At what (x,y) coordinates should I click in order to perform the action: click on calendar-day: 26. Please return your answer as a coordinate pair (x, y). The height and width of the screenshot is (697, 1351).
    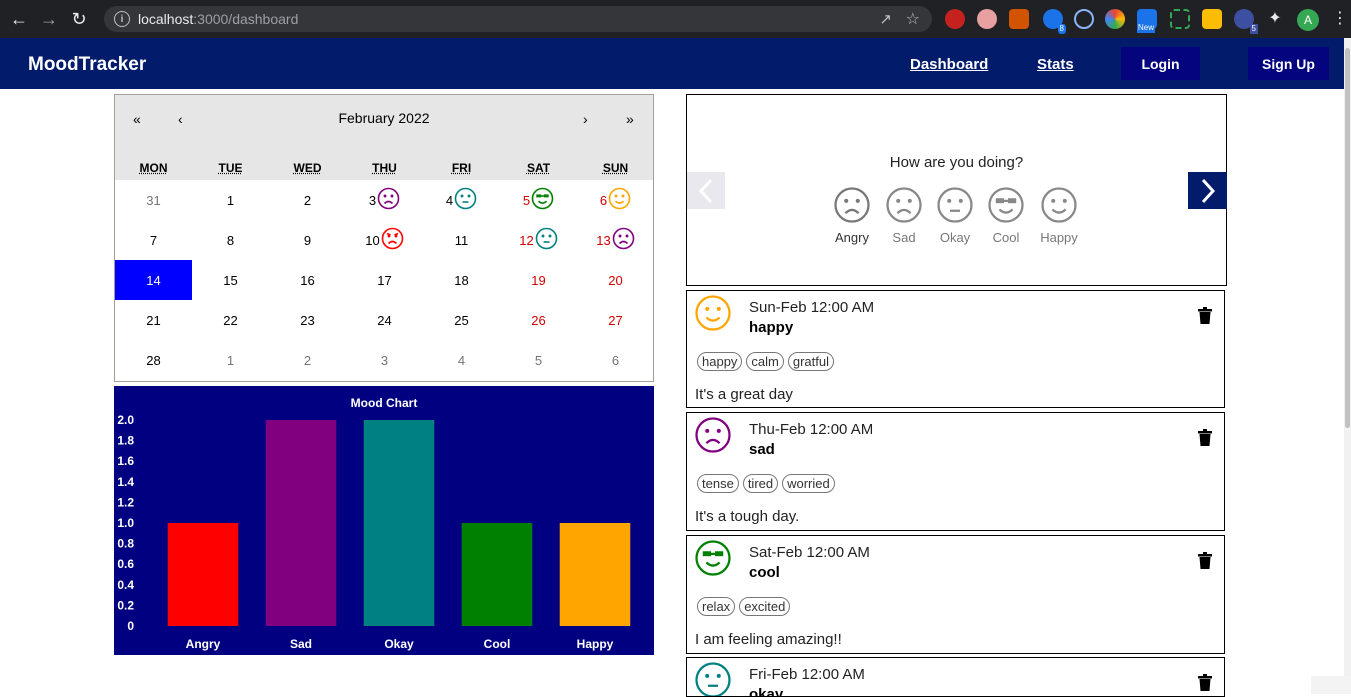
    Looking at the image, I should click on (538, 320).